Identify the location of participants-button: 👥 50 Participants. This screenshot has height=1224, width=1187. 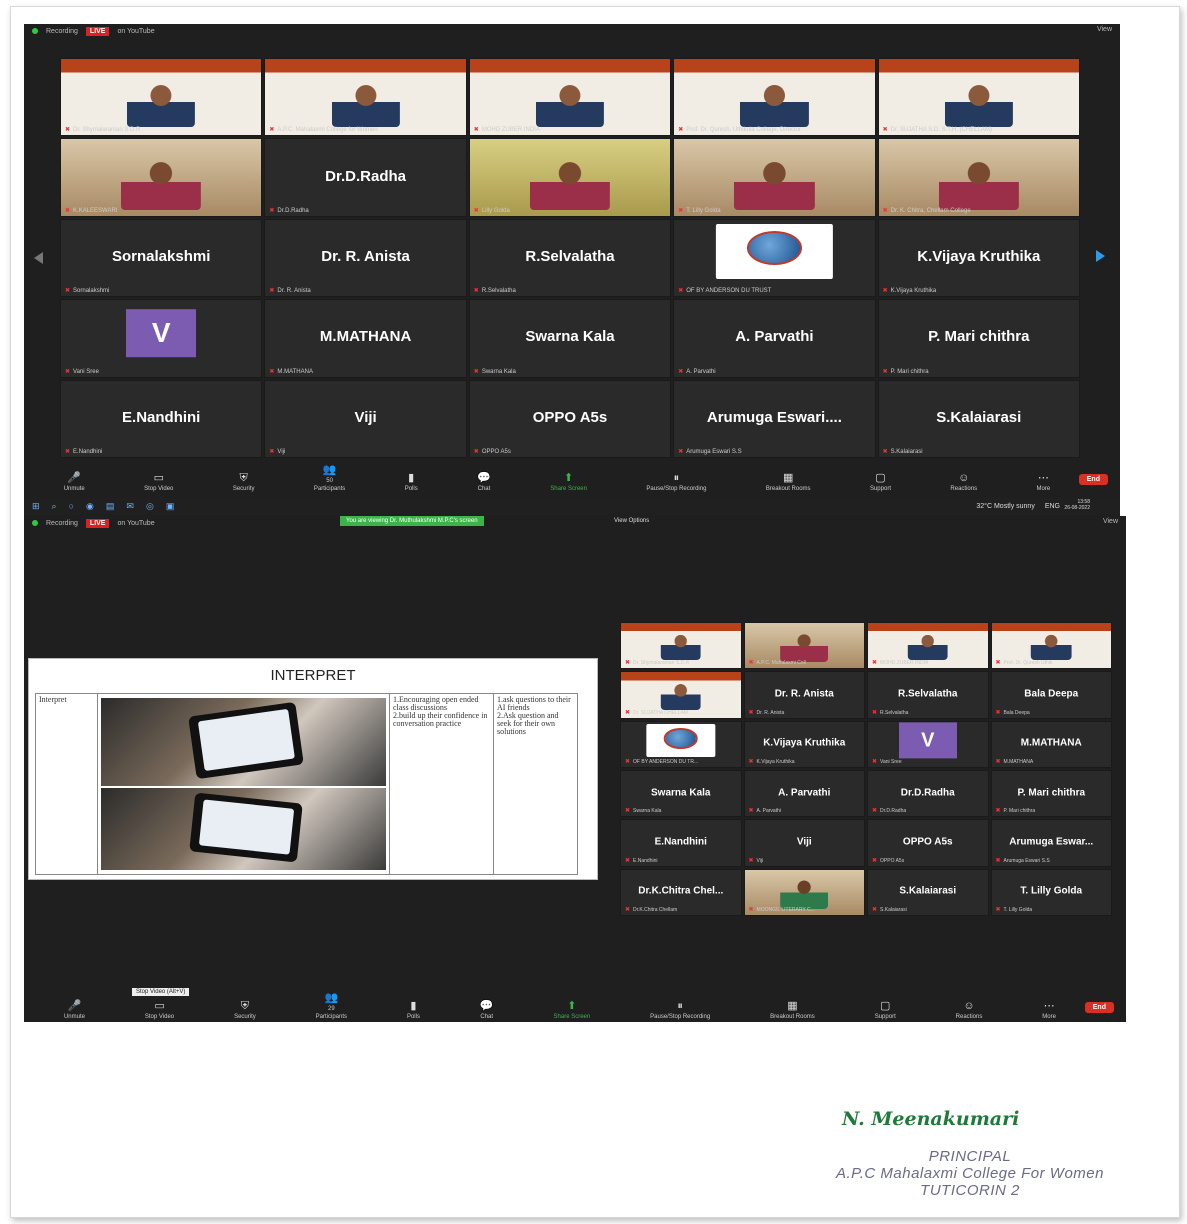
(329, 479).